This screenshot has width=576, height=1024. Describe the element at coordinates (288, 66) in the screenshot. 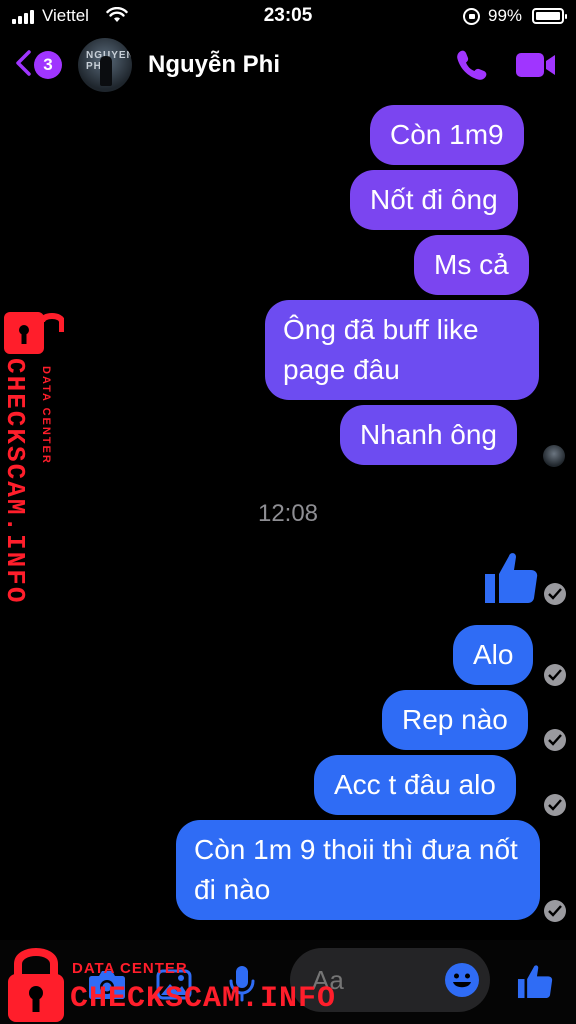

I see `conversation-header: 3 NGUYEN PHI Nguyễn Phi` at that location.